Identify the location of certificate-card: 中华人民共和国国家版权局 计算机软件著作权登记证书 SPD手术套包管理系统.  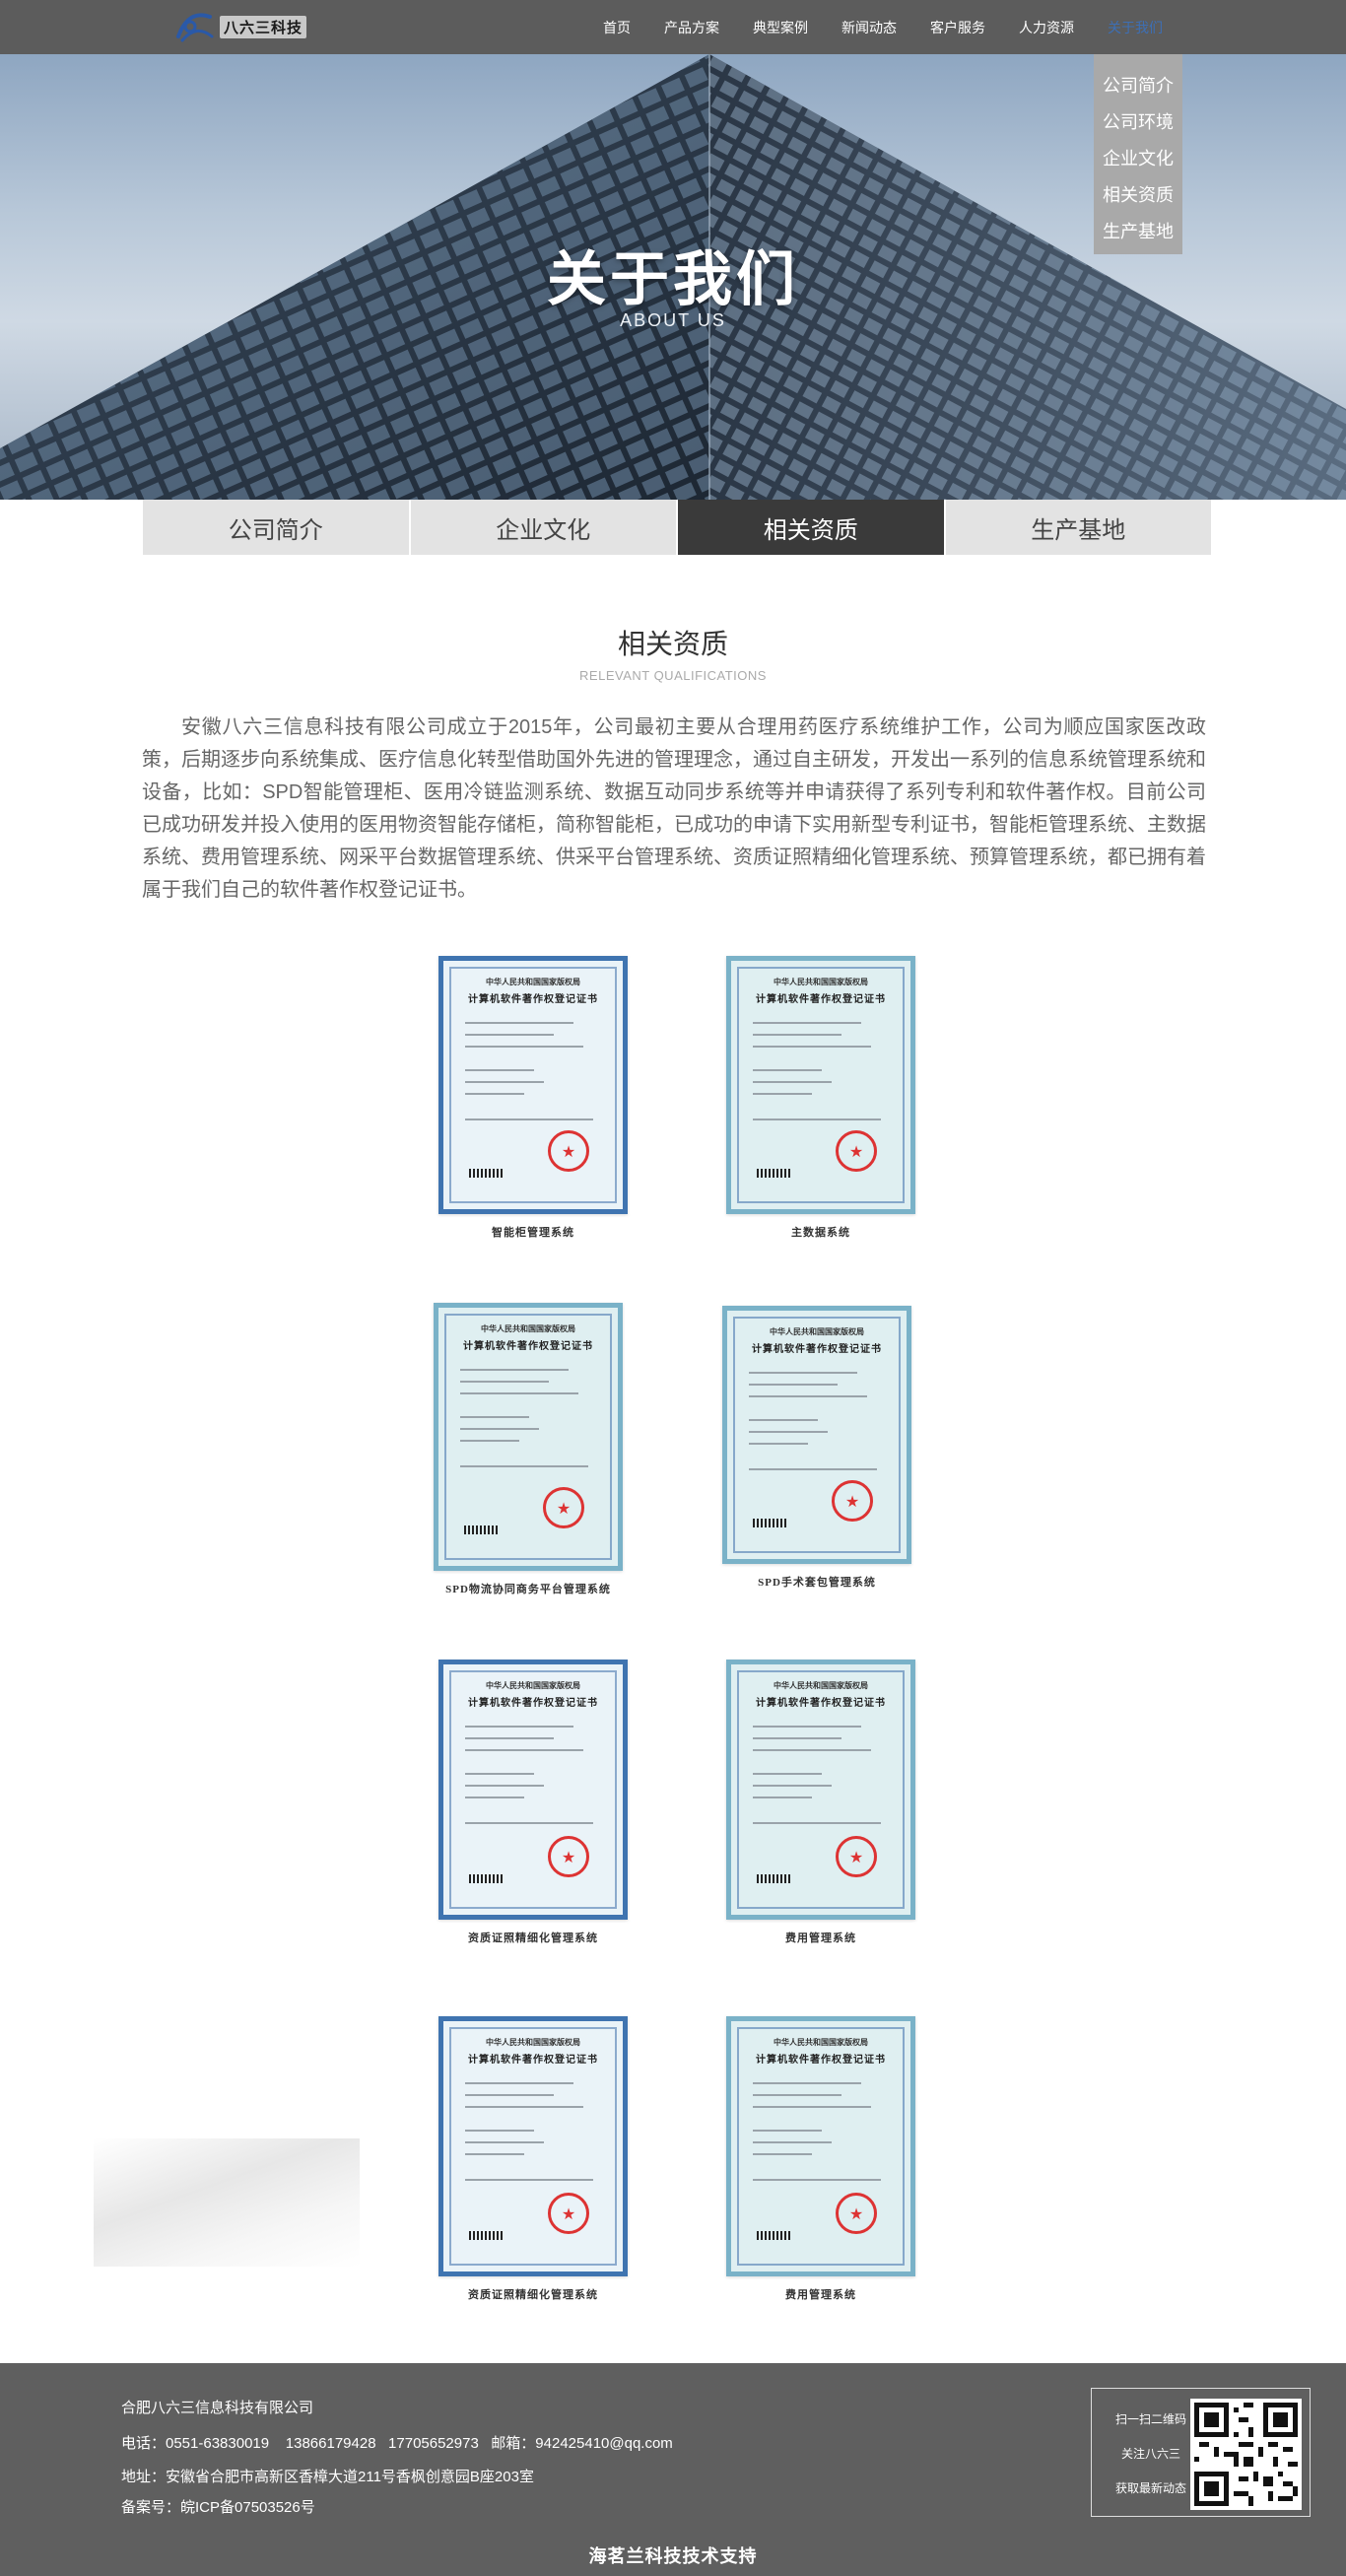
(820, 1448).